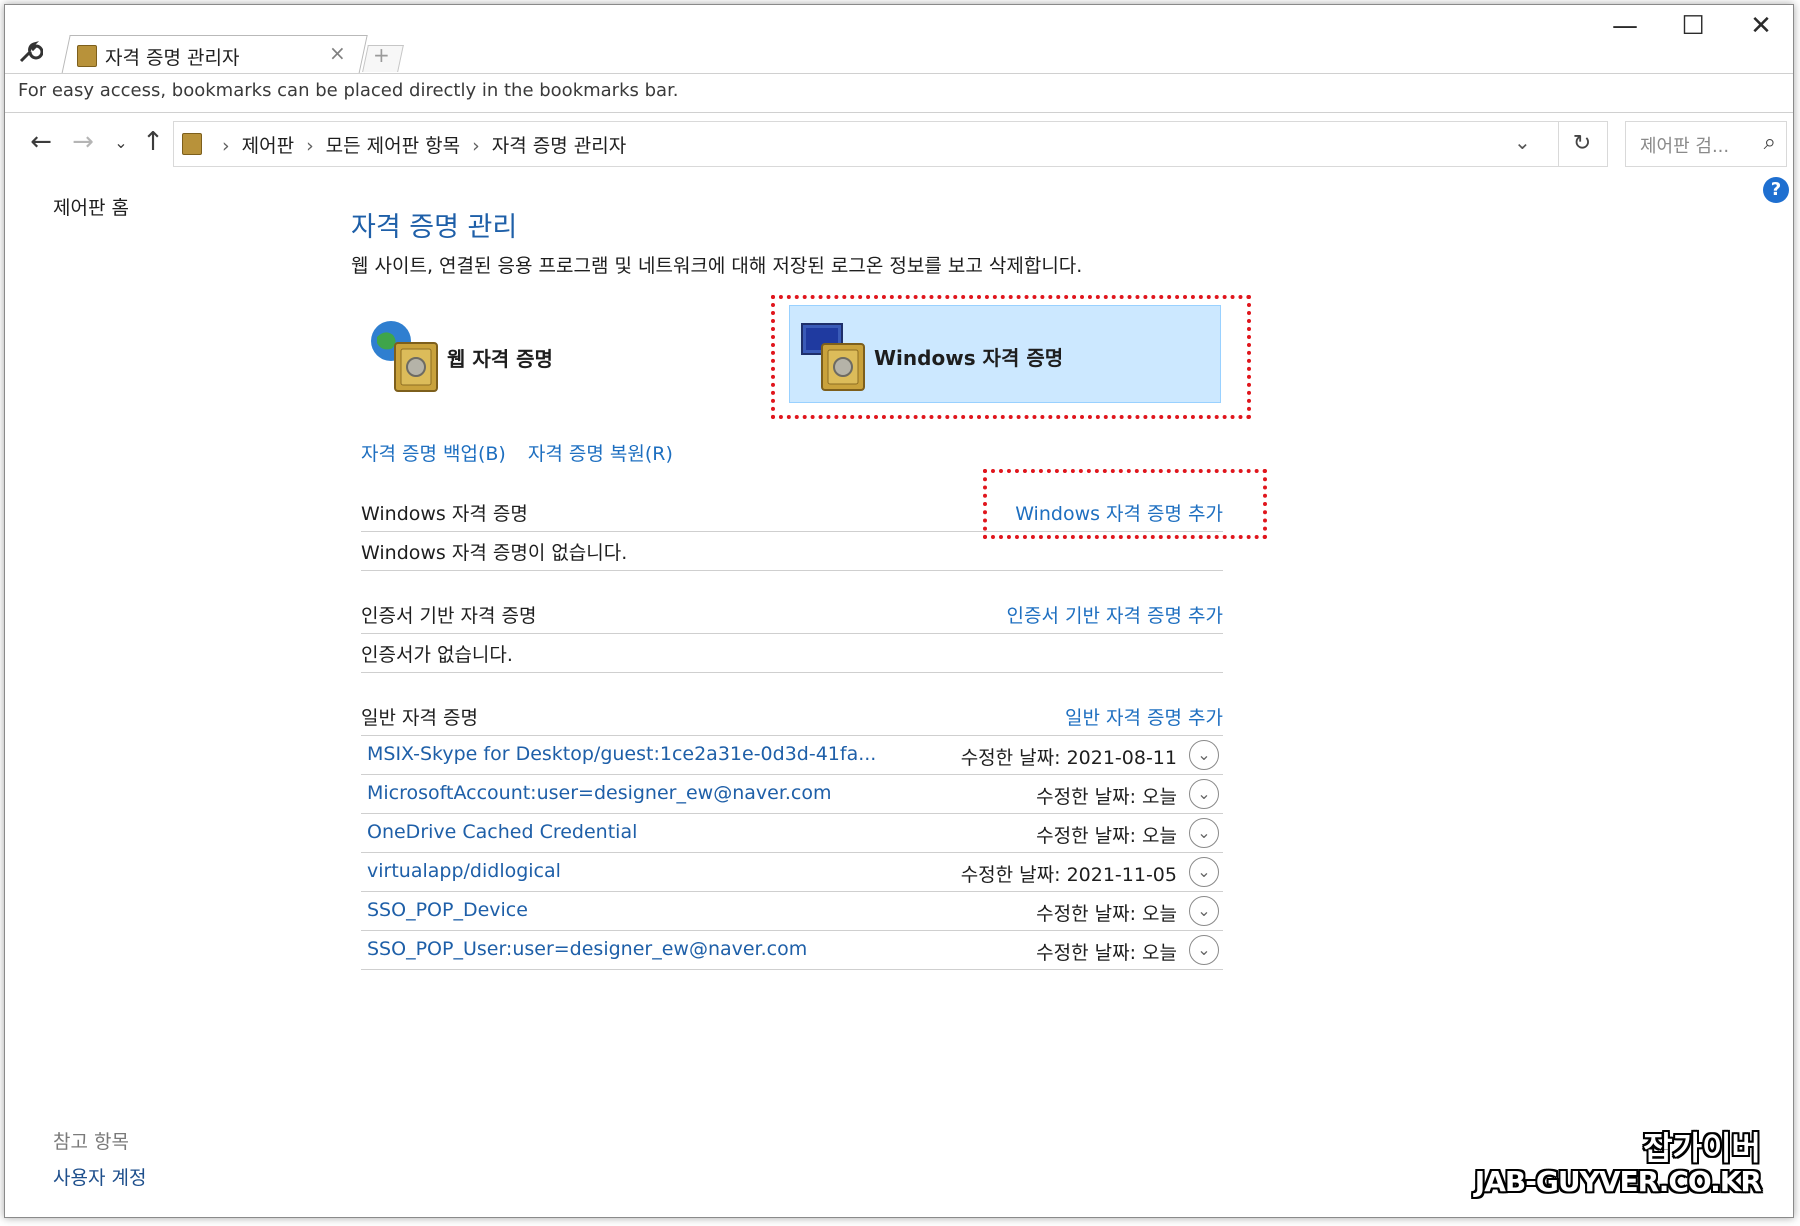  I want to click on help-icon: ?, so click(1776, 190).